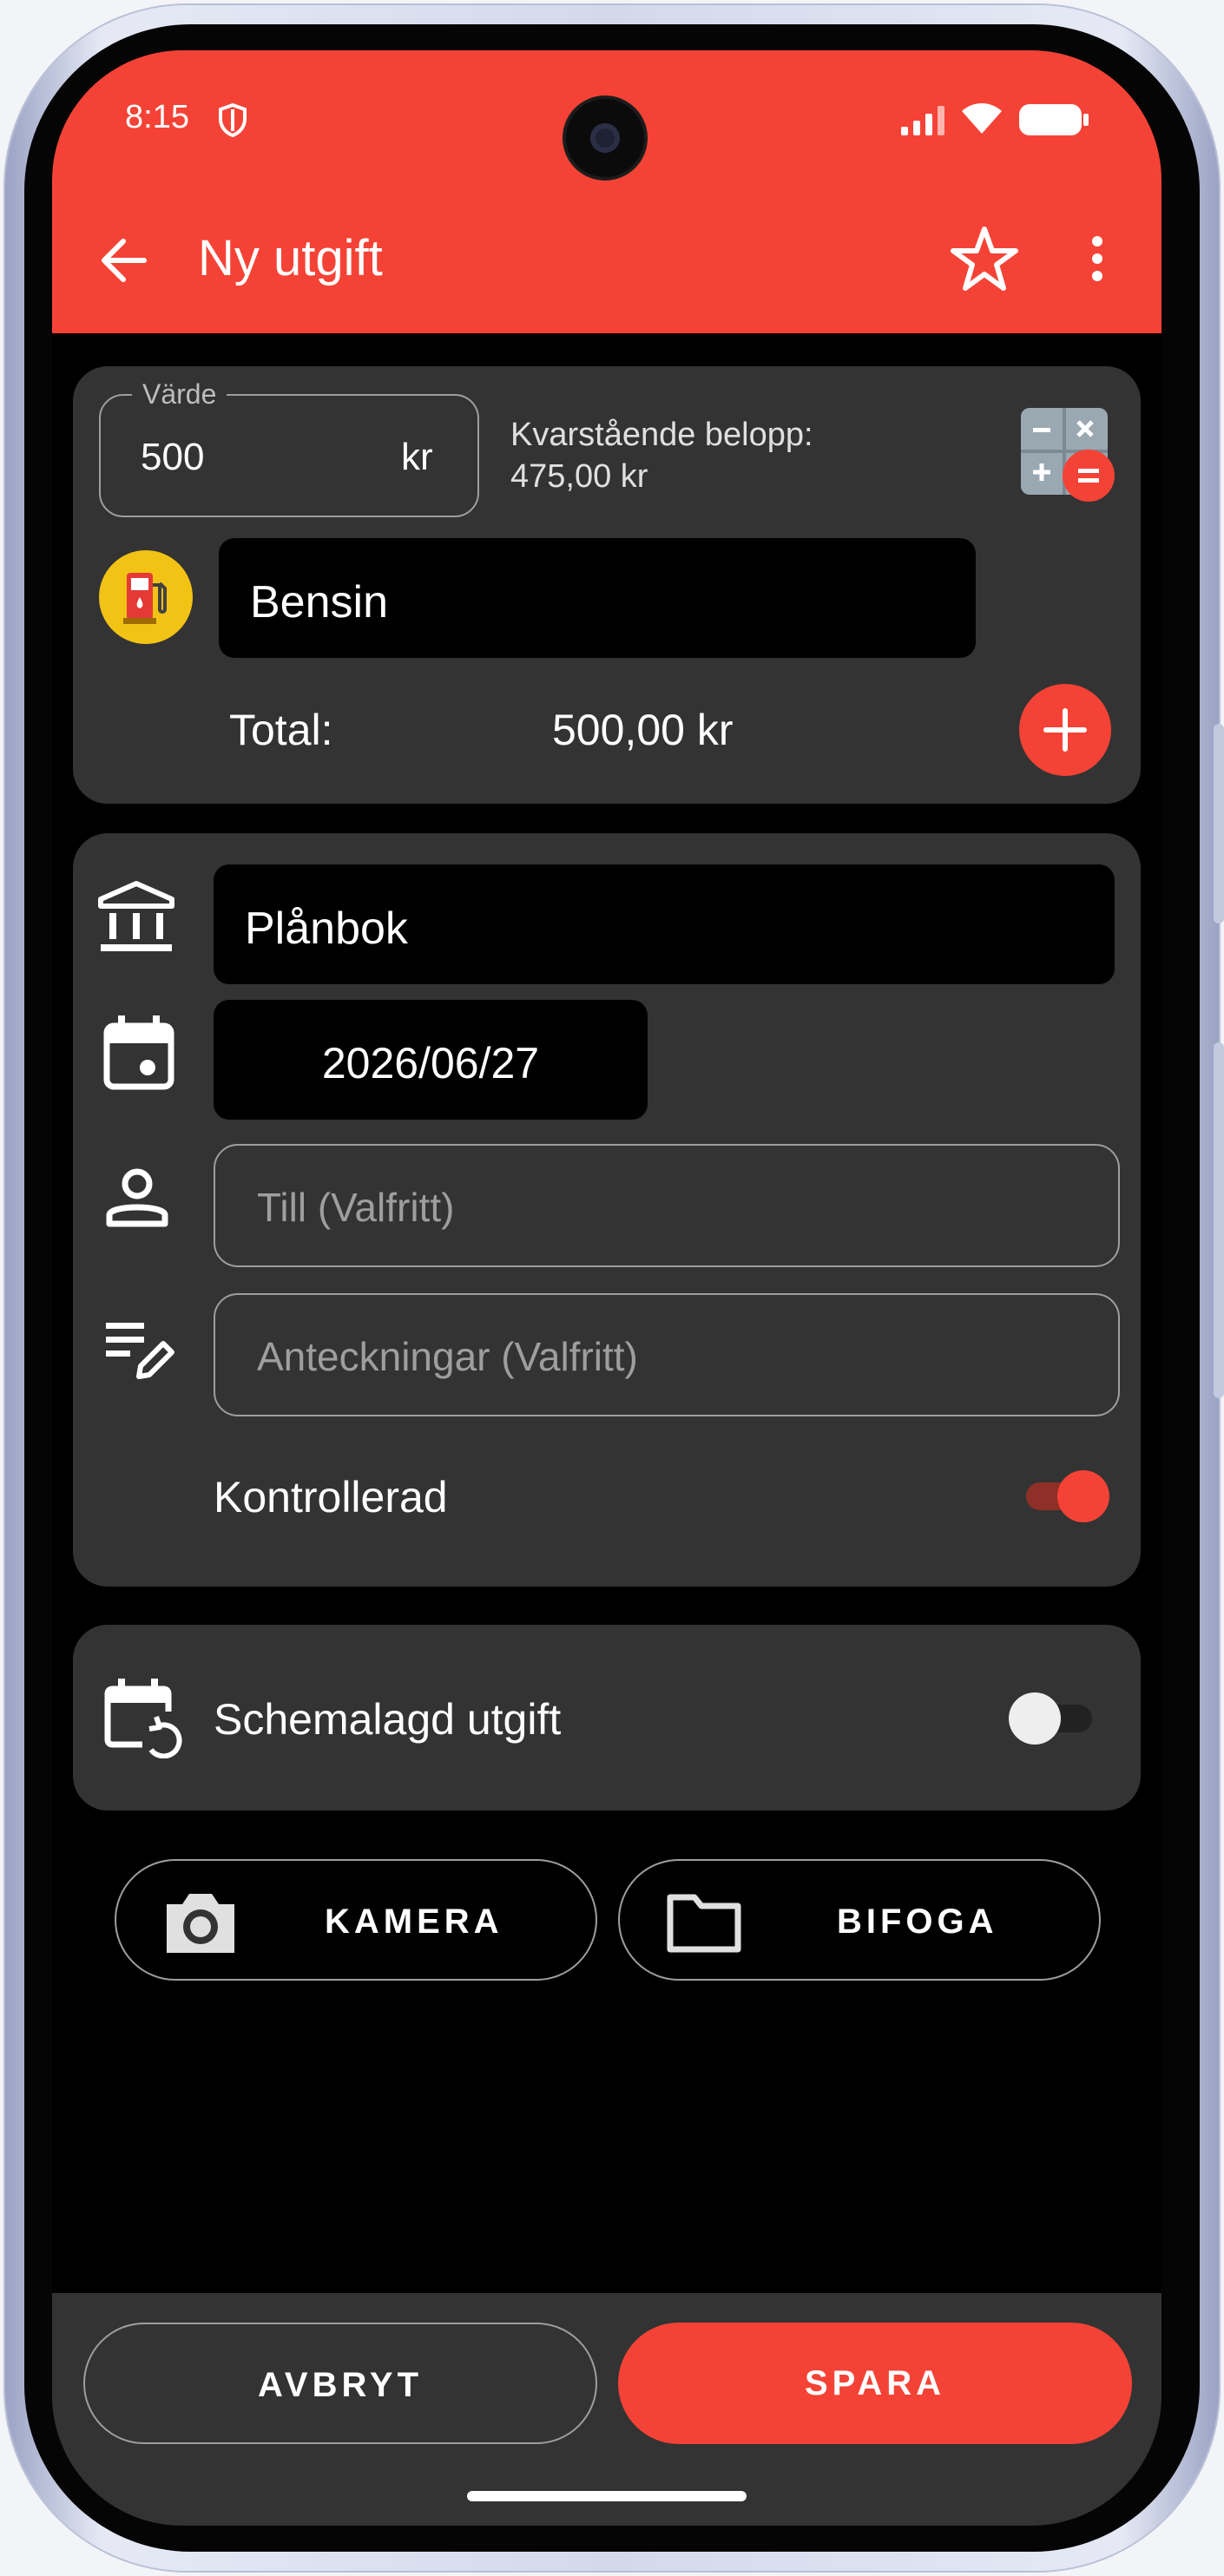 The image size is (1224, 2576). Describe the element at coordinates (1050, 1719) in the screenshot. I see `schedule-switch` at that location.